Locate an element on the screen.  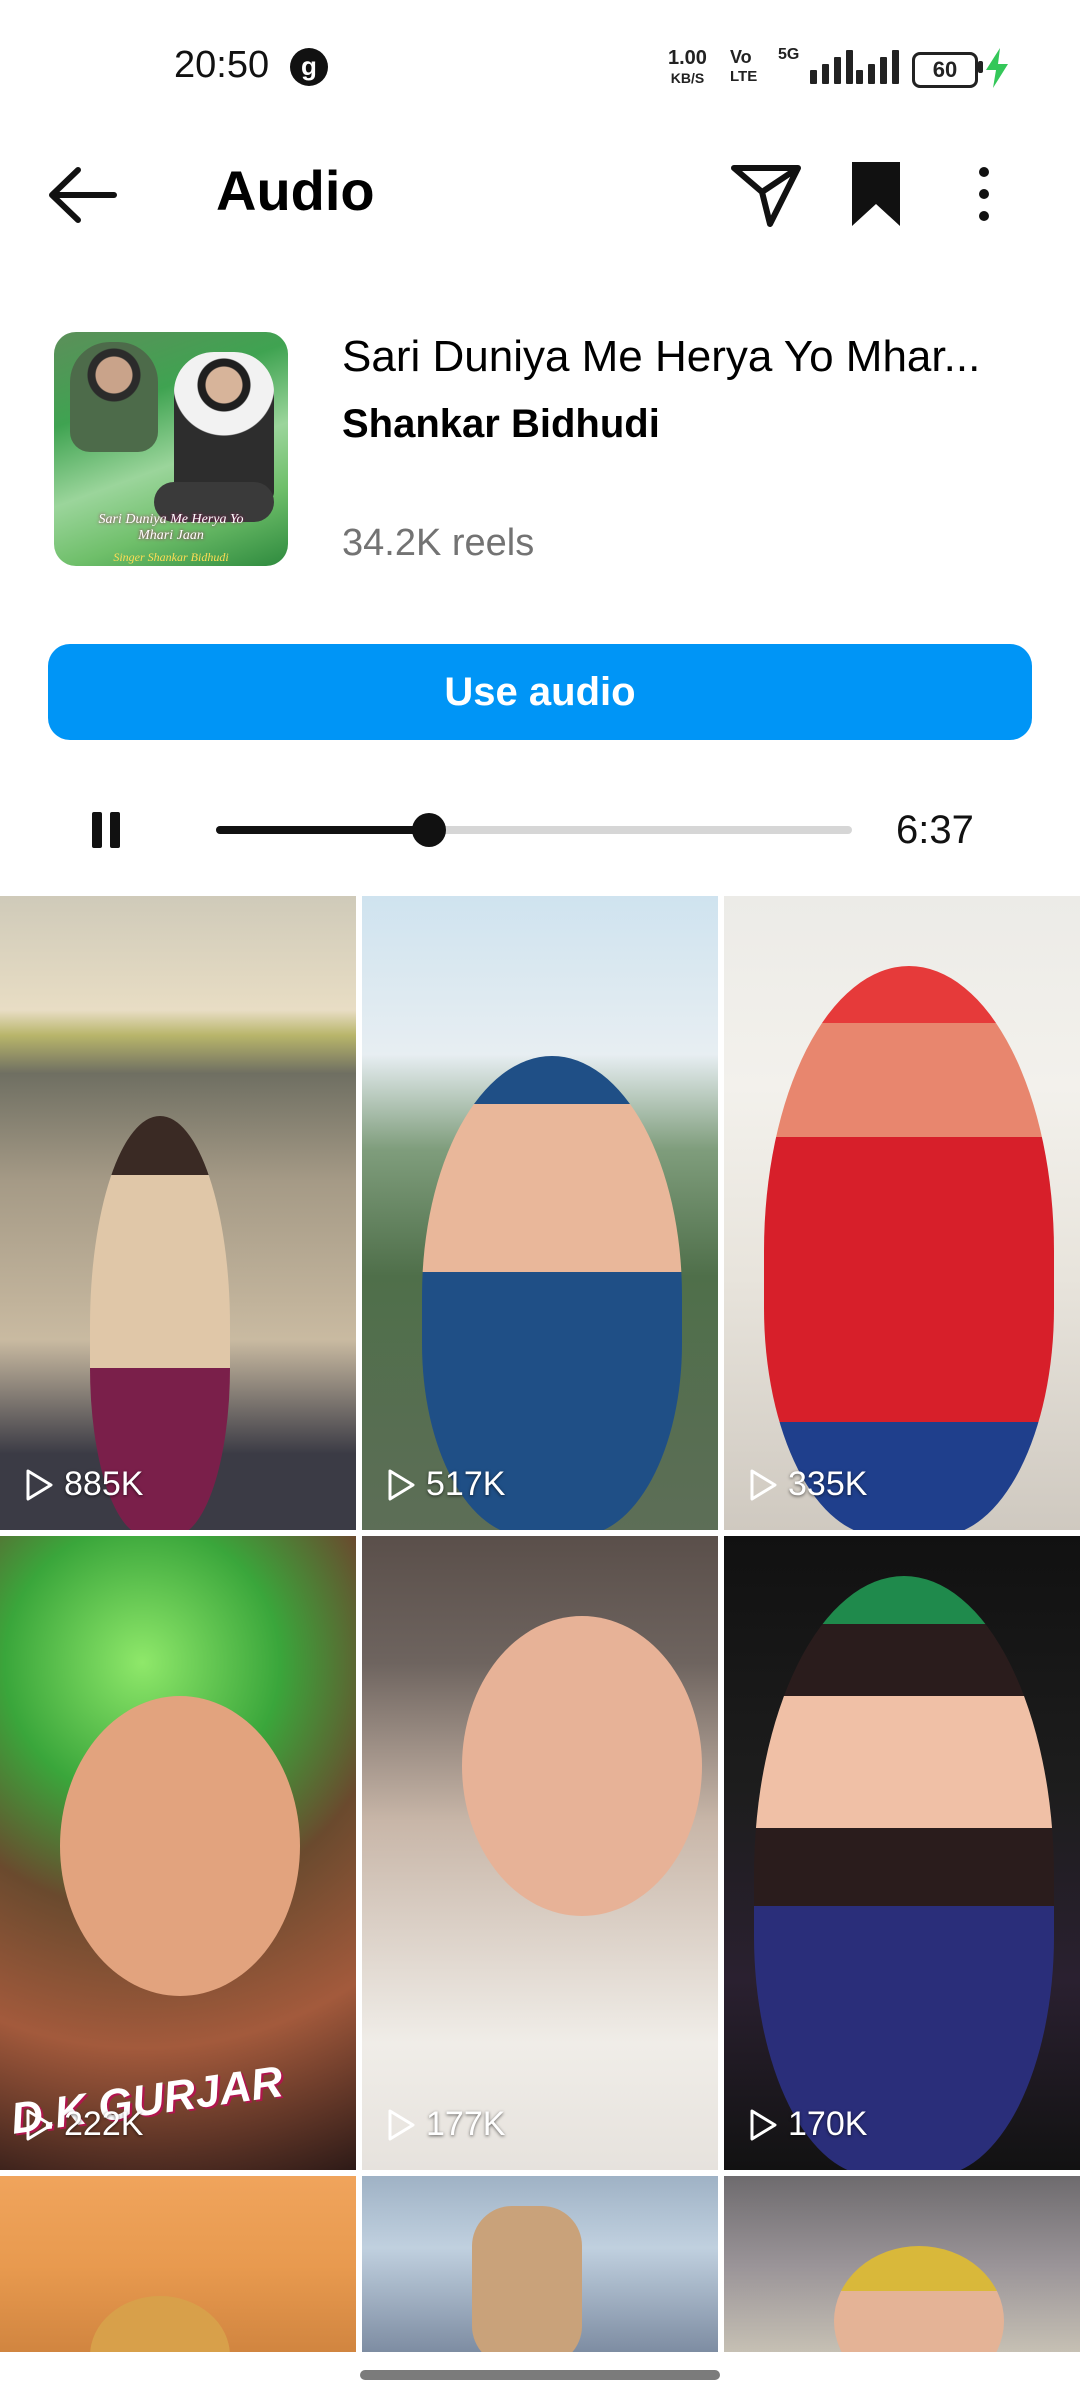
reels-count: 34.2K reels is located at coordinates (438, 543).